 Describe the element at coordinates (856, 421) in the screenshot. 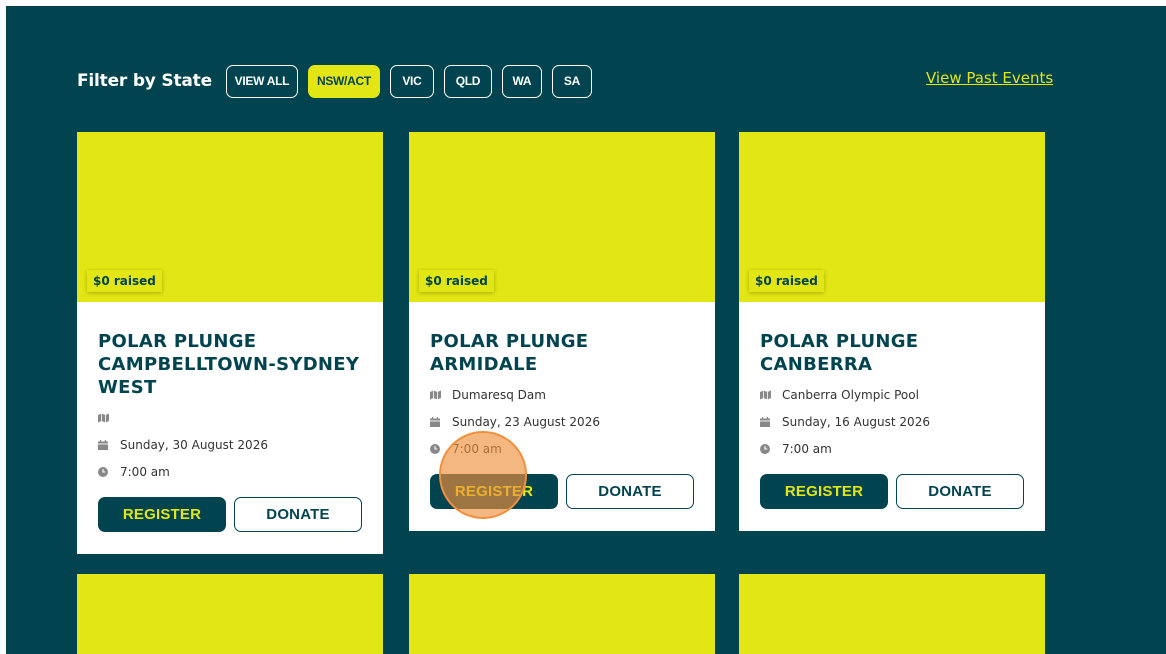

I see `event-date-text: Sunday, 16 August 2026` at that location.